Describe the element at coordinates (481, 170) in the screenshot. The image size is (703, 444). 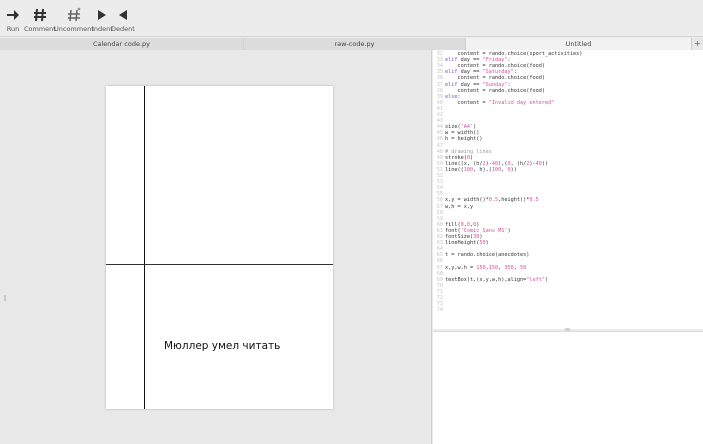
I see `code-text: line((100, h),(100, 0))` at that location.